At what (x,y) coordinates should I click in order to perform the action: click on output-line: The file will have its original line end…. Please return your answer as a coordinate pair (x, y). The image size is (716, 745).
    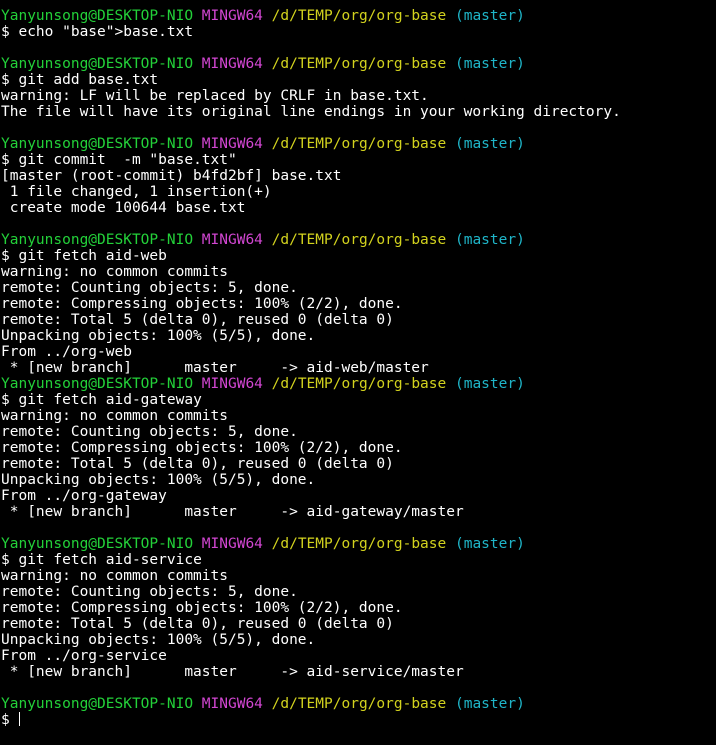
    Looking at the image, I should click on (311, 112).